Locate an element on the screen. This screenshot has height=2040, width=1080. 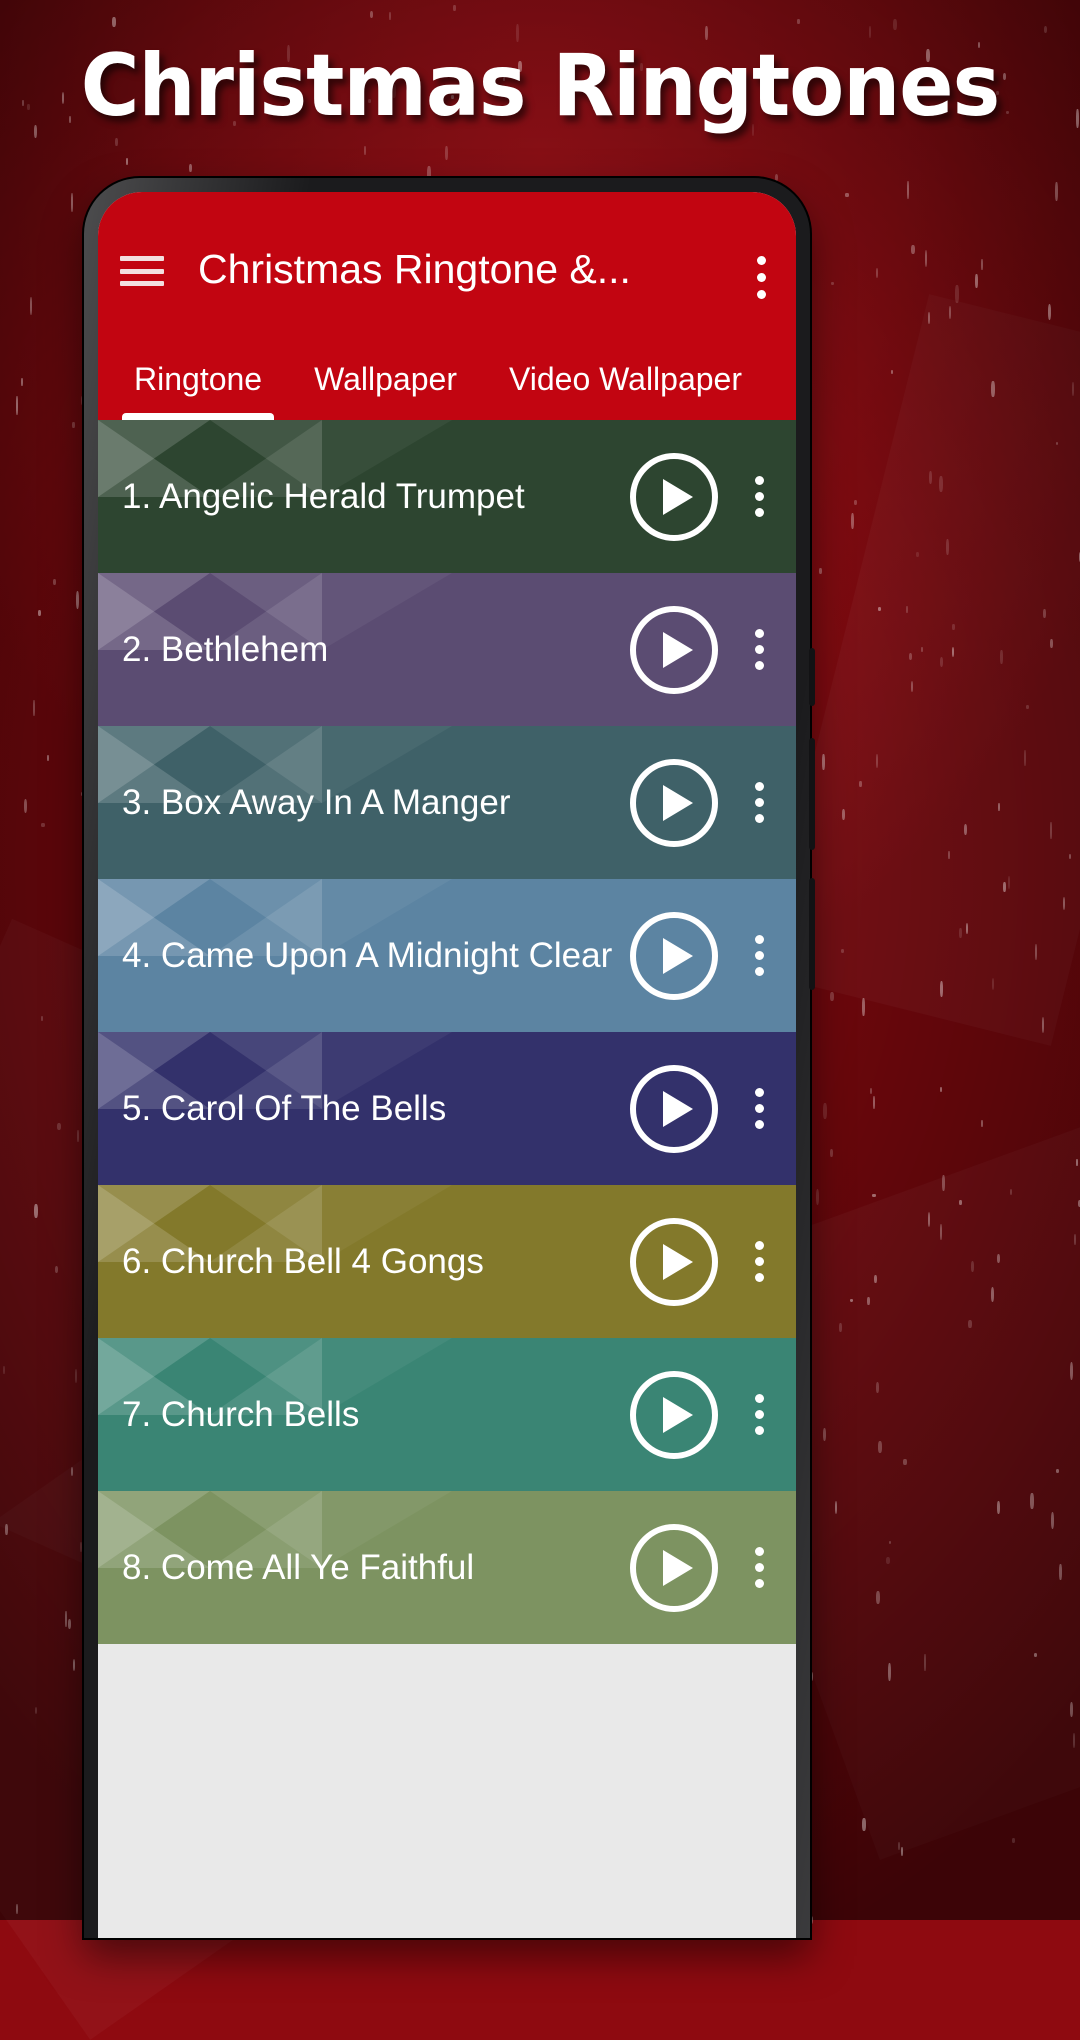
phone-button-volume-up is located at coordinates (812, 794).